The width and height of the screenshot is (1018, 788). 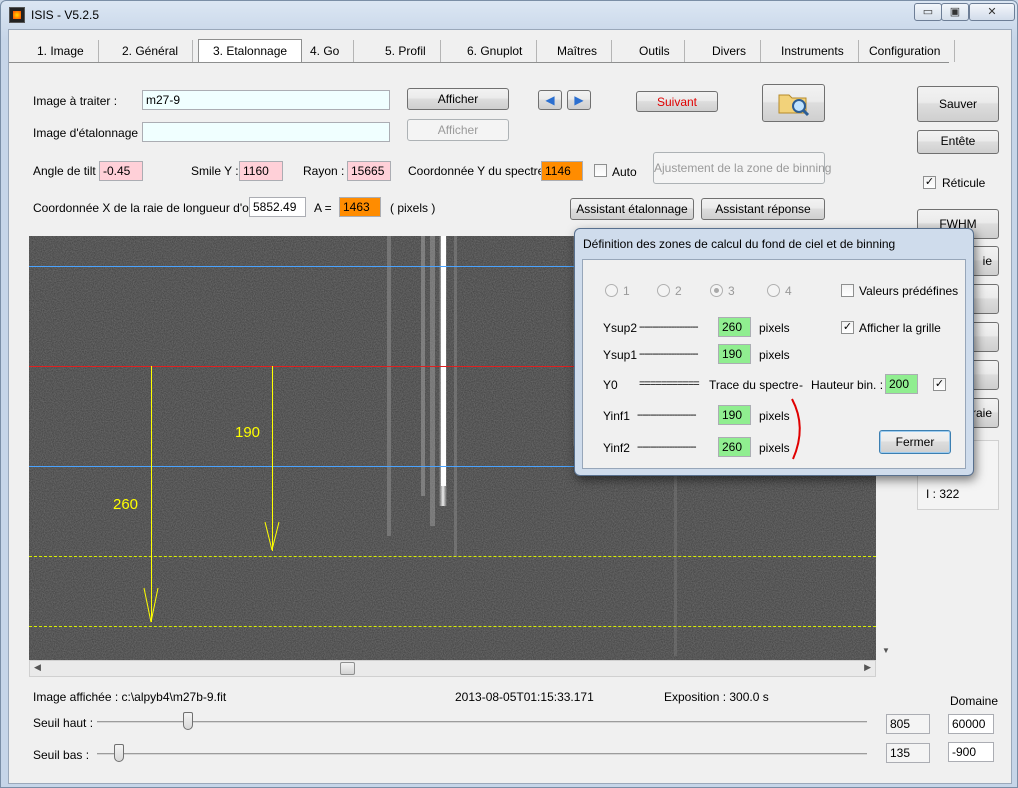 I want to click on height-input: 200, so click(x=901, y=384).